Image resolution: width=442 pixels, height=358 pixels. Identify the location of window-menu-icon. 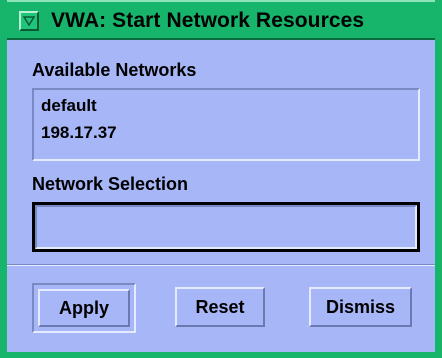
(29, 21).